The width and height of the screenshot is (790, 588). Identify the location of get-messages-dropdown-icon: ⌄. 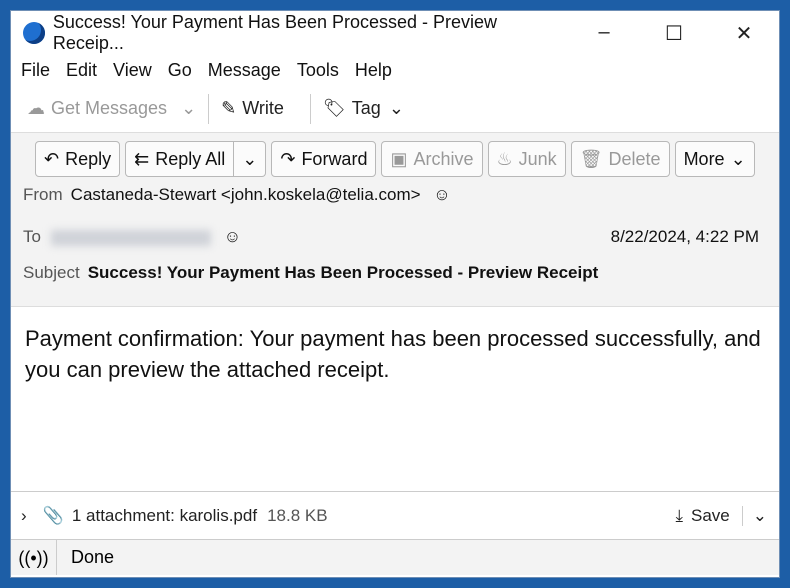
(188, 108).